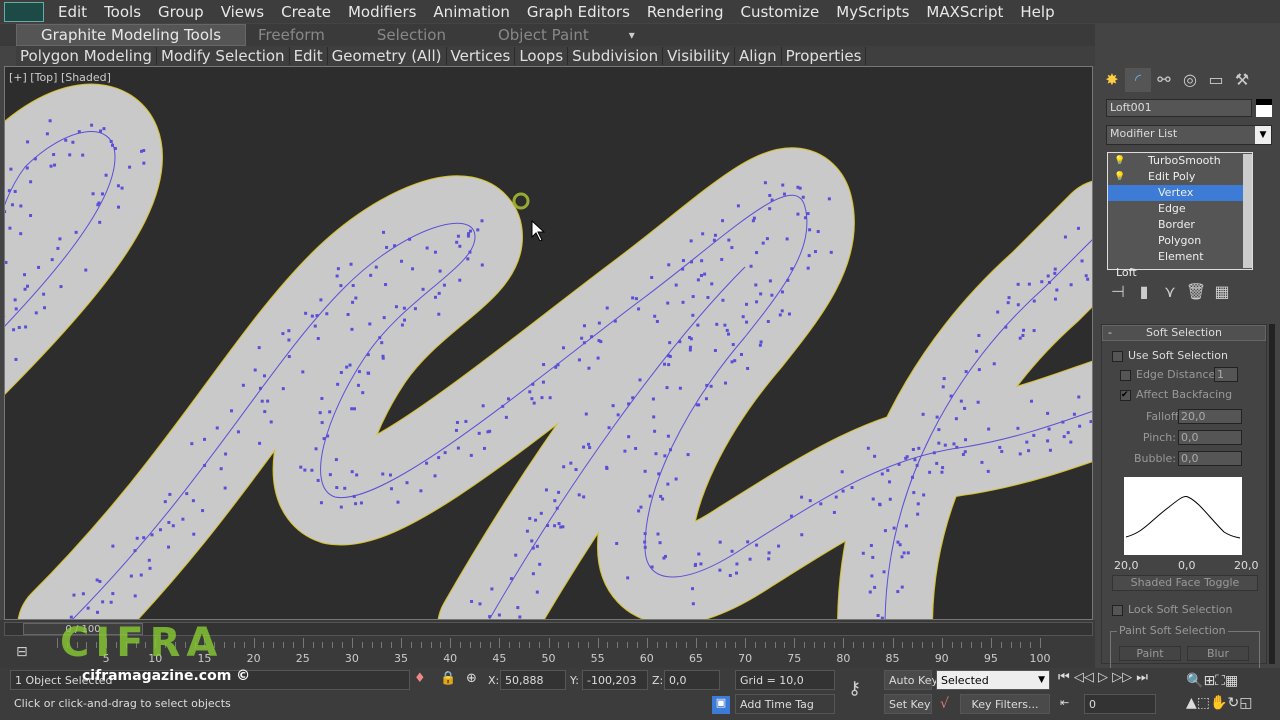 The width and height of the screenshot is (1280, 720). I want to click on menu-maxscript: MAXScript, so click(964, 12).